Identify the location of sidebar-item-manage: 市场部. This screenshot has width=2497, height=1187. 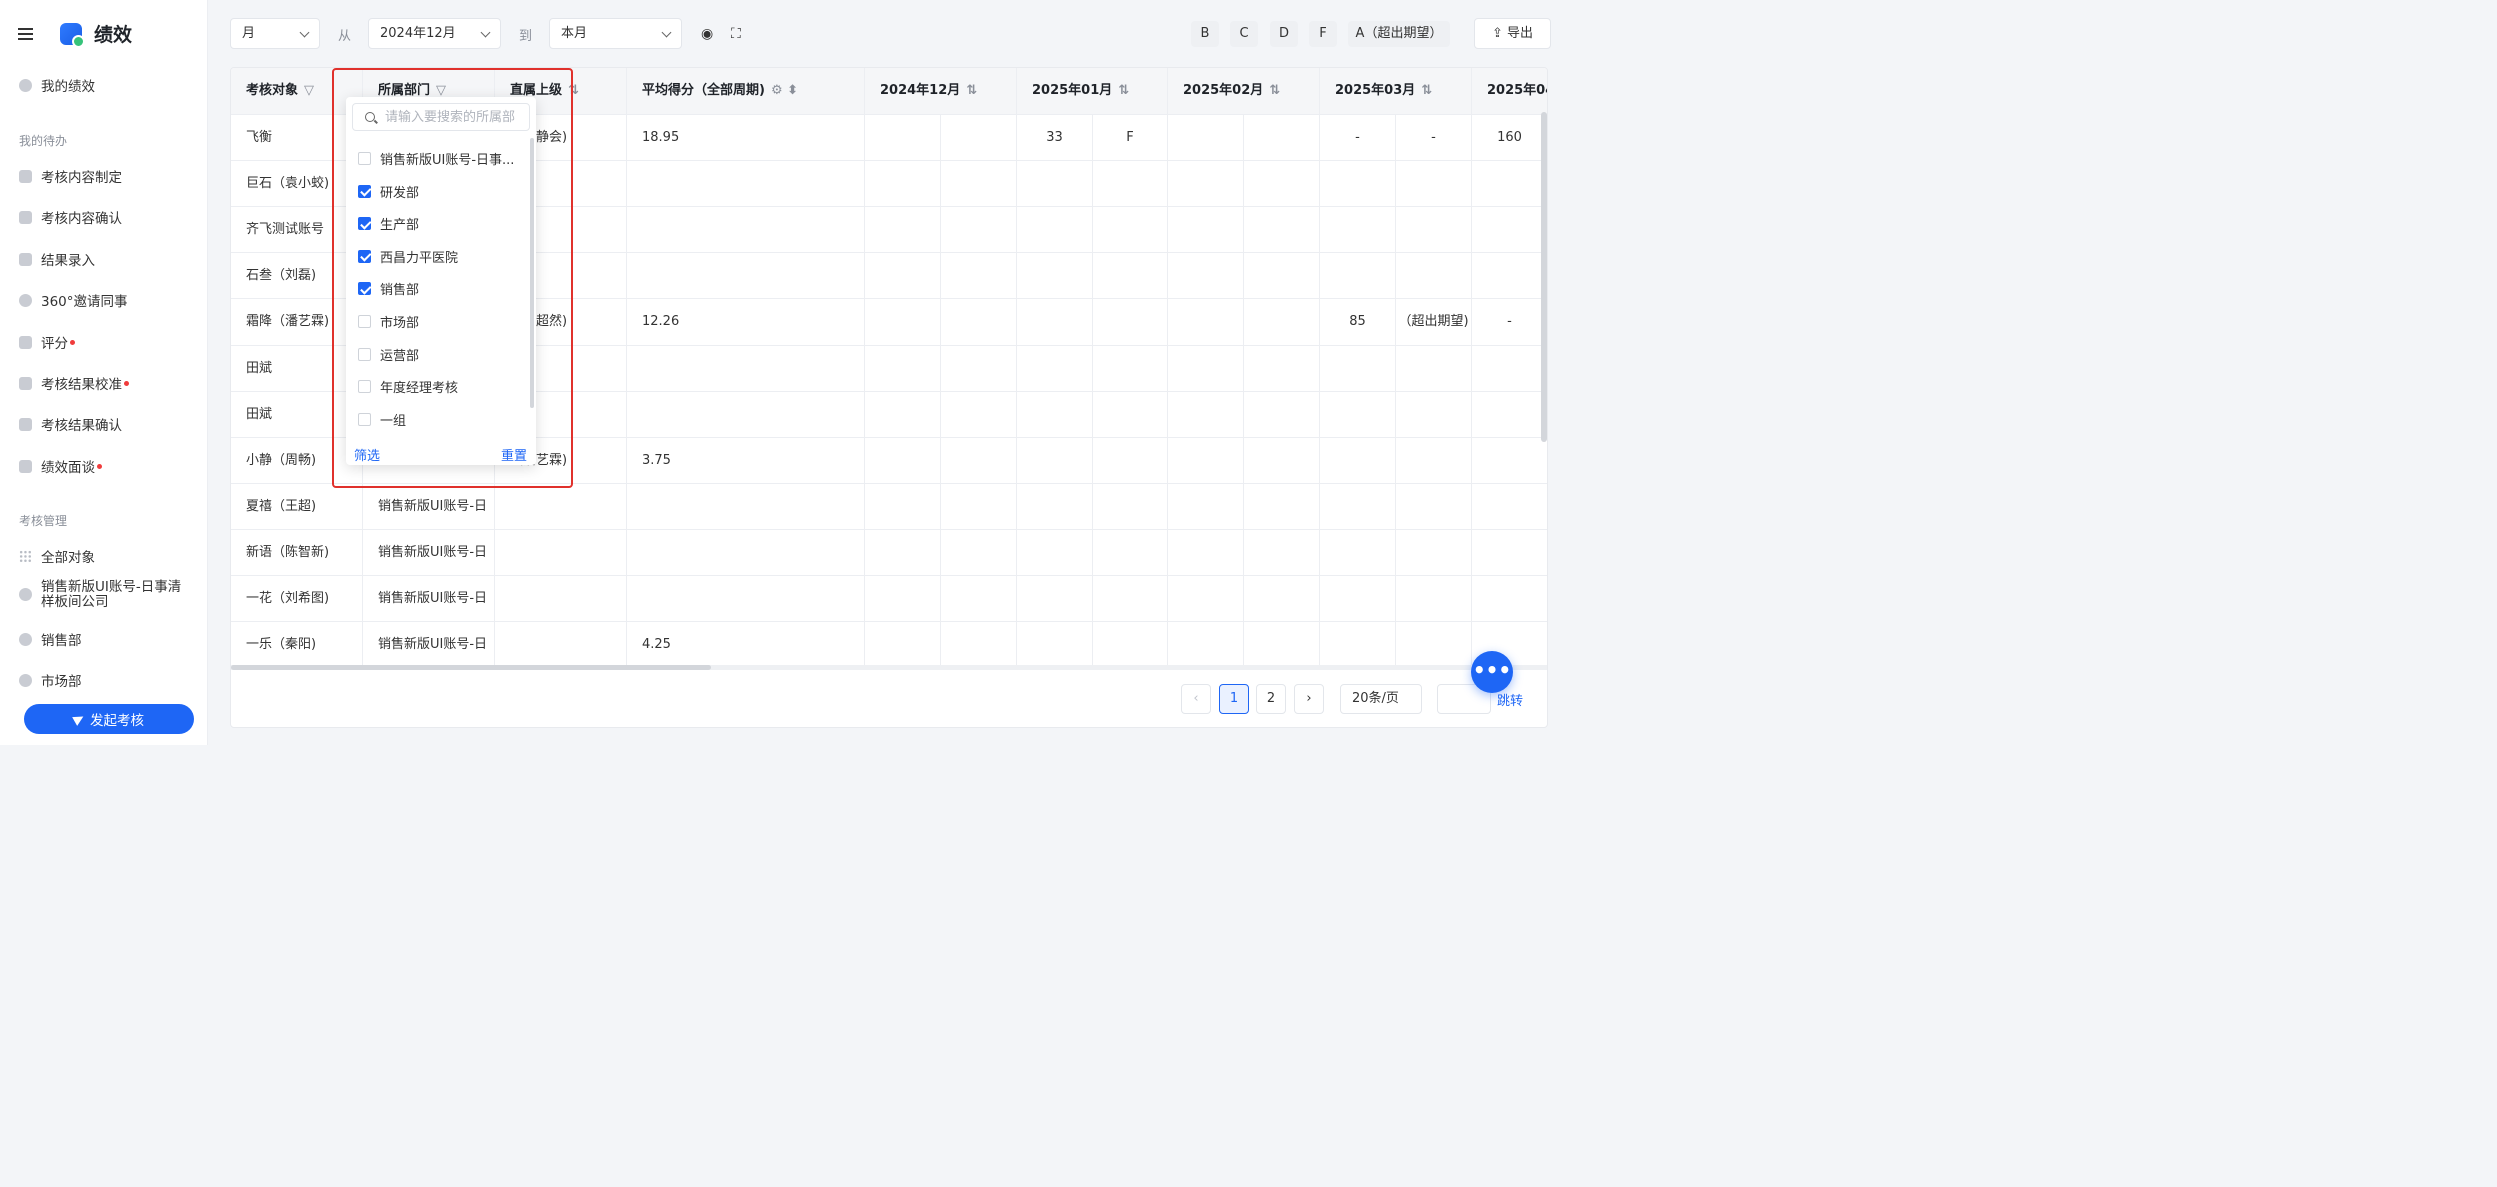
(50, 680).